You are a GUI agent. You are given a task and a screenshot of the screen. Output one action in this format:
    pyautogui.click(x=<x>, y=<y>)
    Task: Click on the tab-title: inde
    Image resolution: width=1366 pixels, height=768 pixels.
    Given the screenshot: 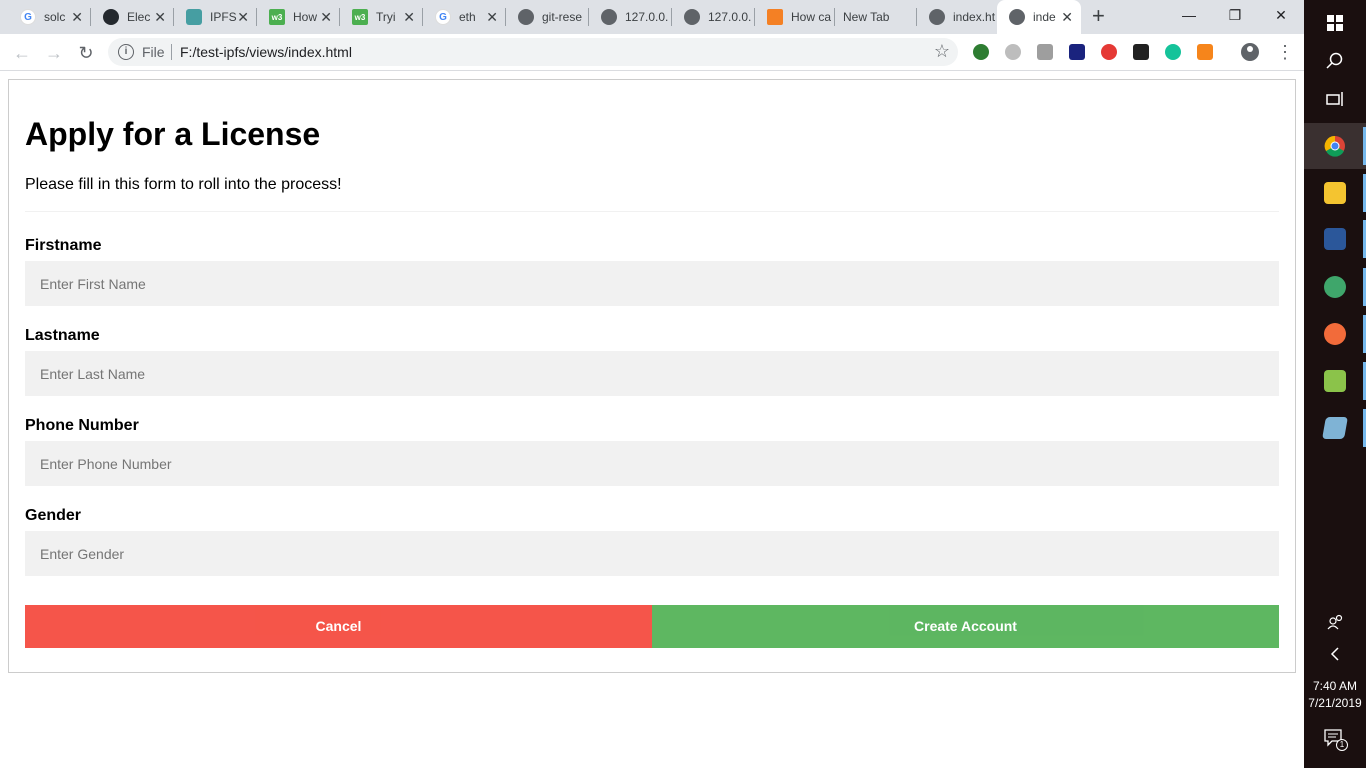 What is the action you would take?
    pyautogui.click(x=1044, y=17)
    